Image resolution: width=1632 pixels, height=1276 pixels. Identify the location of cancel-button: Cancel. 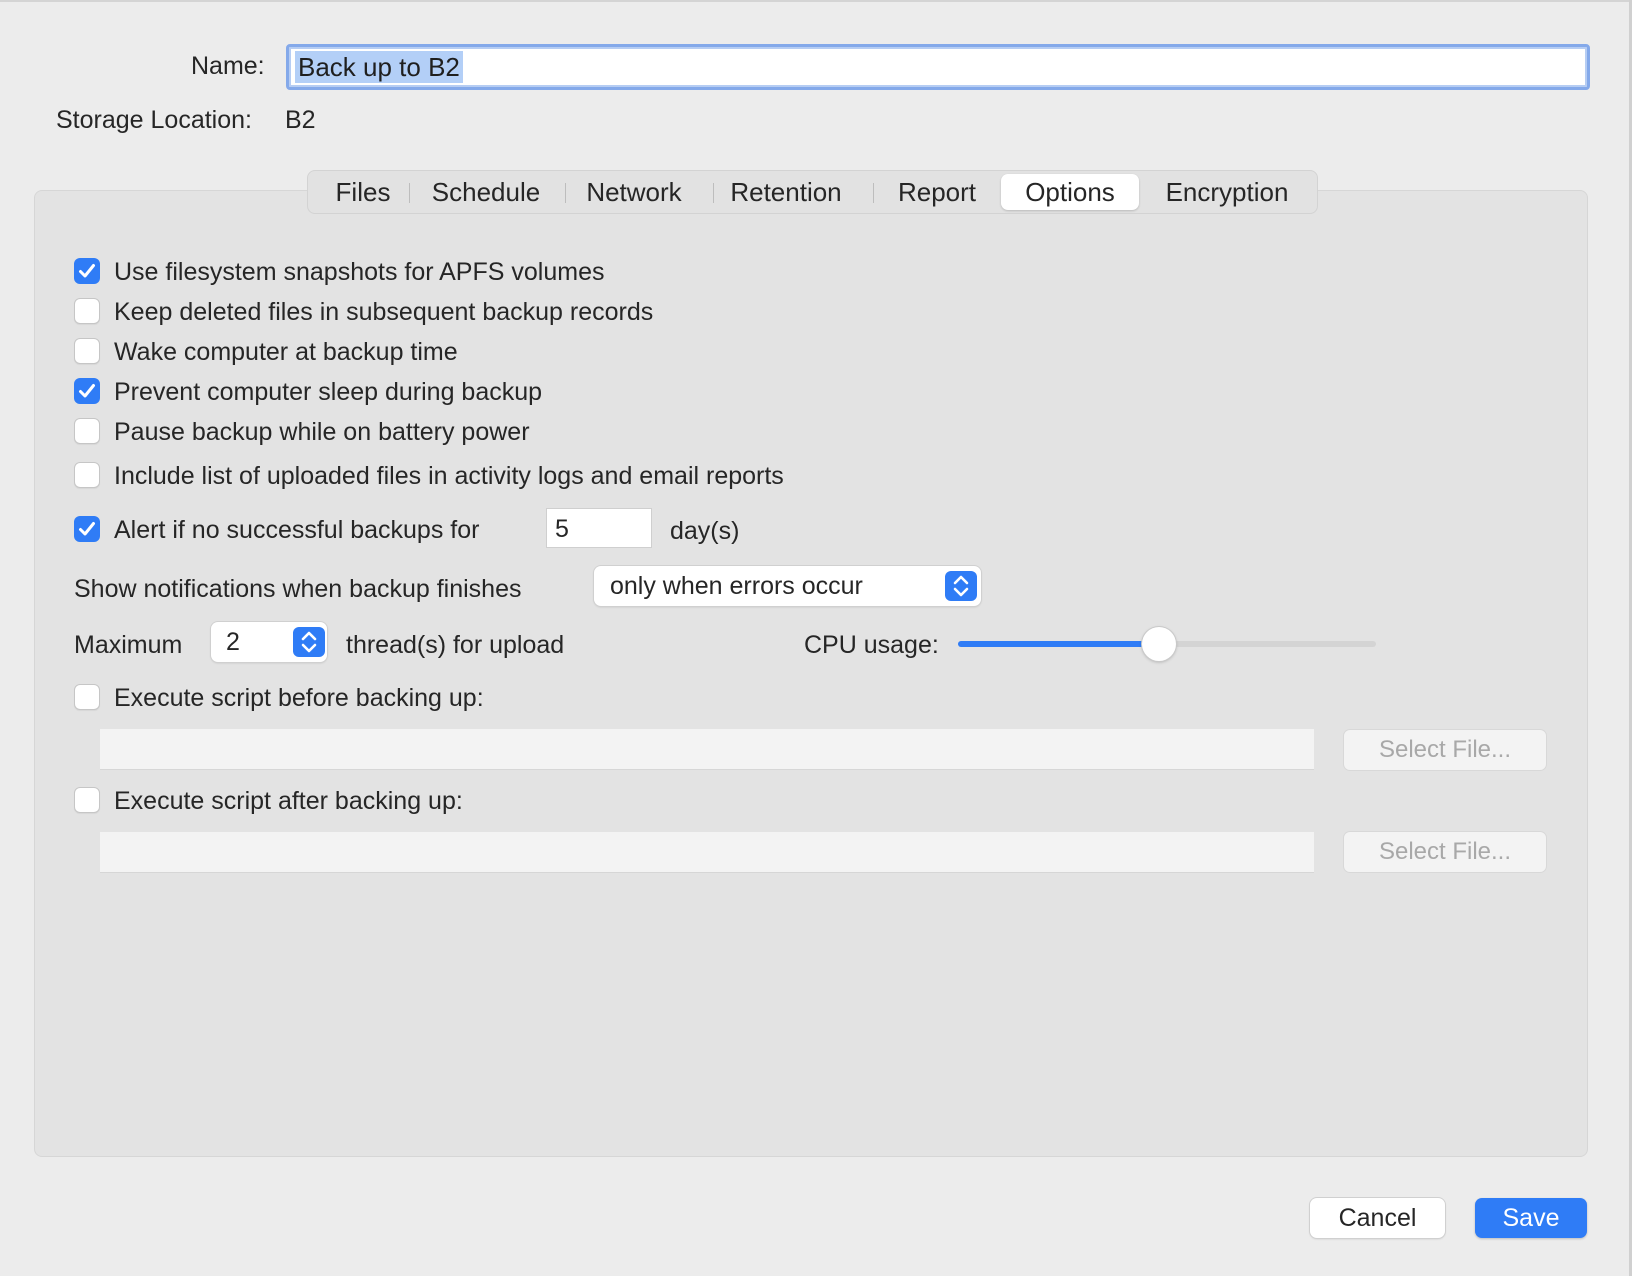
(1377, 1218).